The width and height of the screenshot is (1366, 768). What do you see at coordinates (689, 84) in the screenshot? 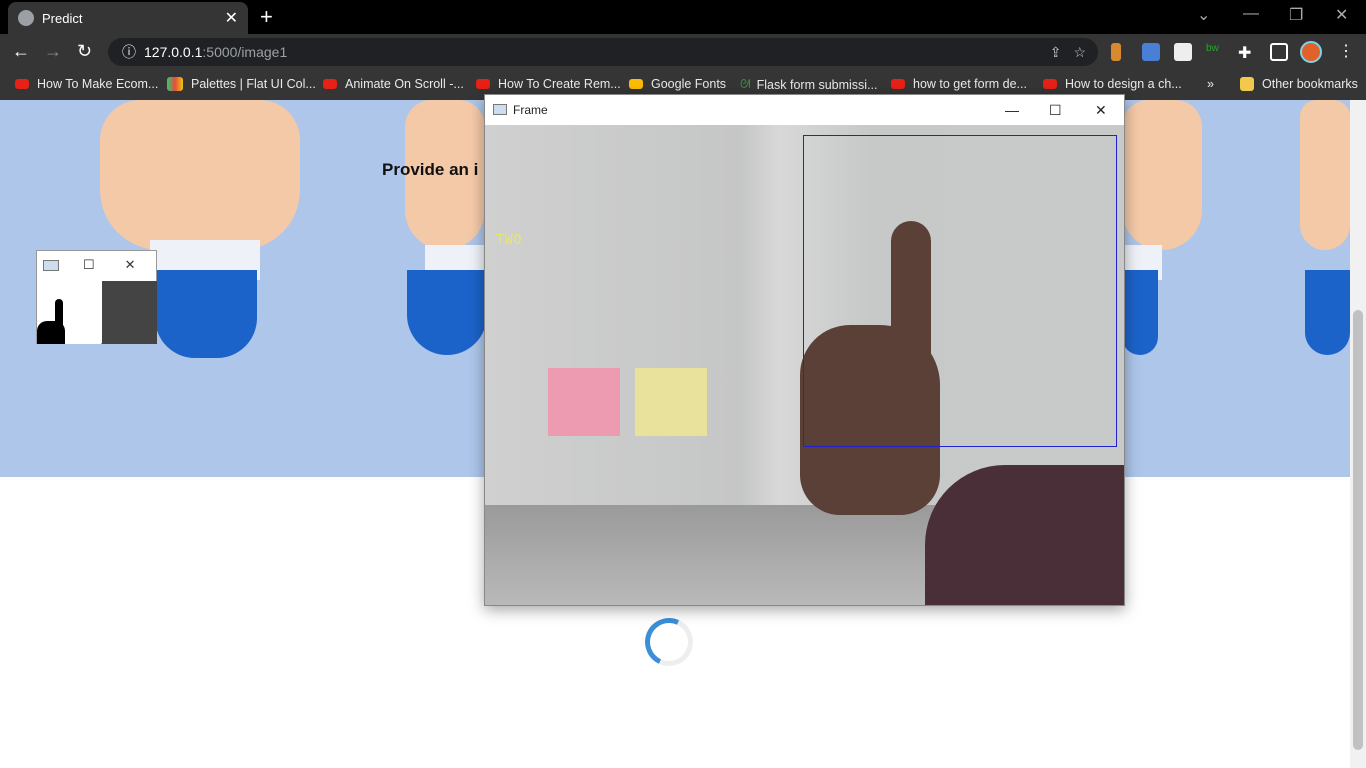
I see `bookmark-label: Google Fonts` at bounding box center [689, 84].